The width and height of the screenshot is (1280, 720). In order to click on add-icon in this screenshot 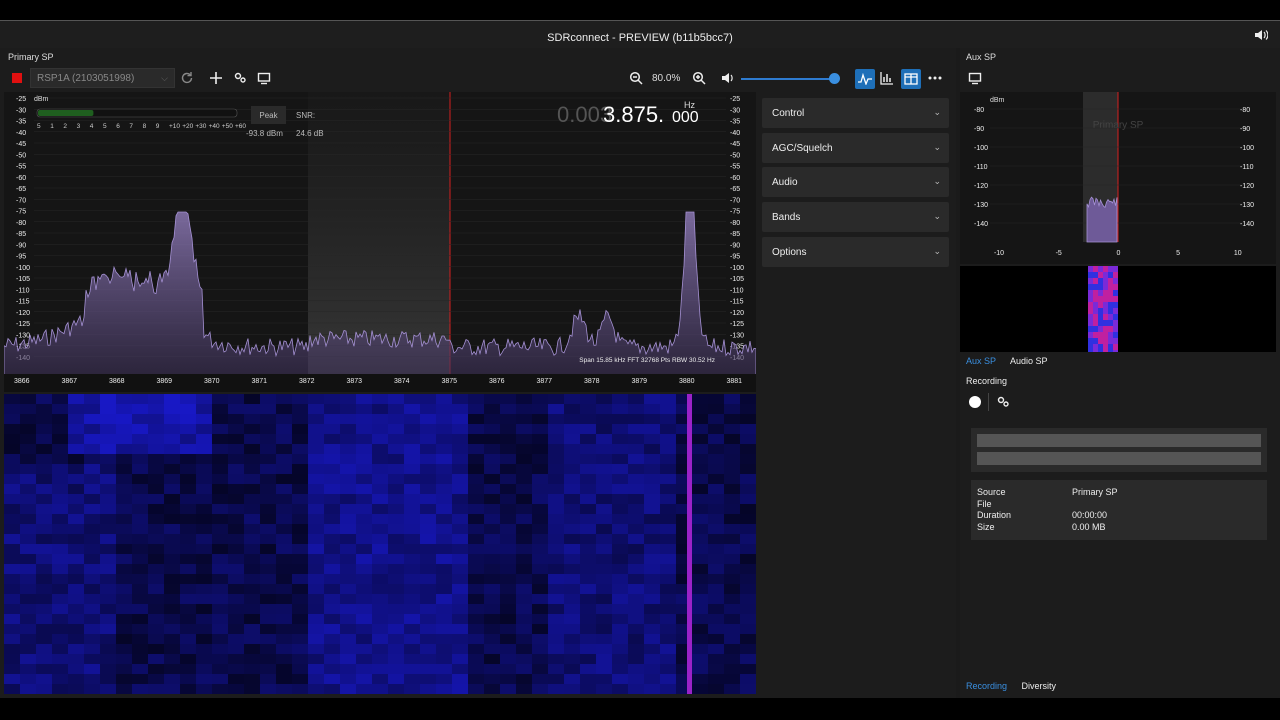, I will do `click(216, 78)`.